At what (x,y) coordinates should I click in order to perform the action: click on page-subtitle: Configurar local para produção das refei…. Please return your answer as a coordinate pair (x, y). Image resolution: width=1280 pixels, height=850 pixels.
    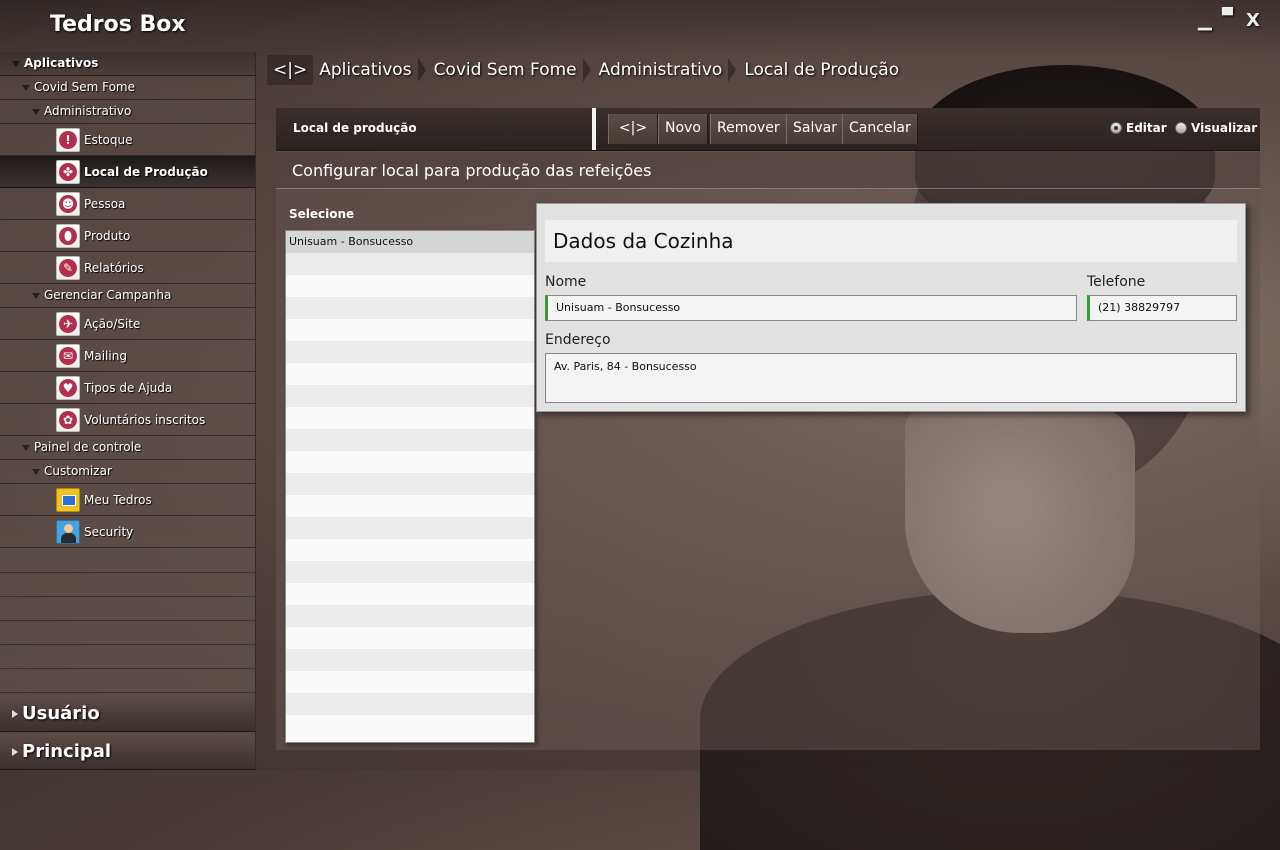
    Looking at the image, I should click on (768, 170).